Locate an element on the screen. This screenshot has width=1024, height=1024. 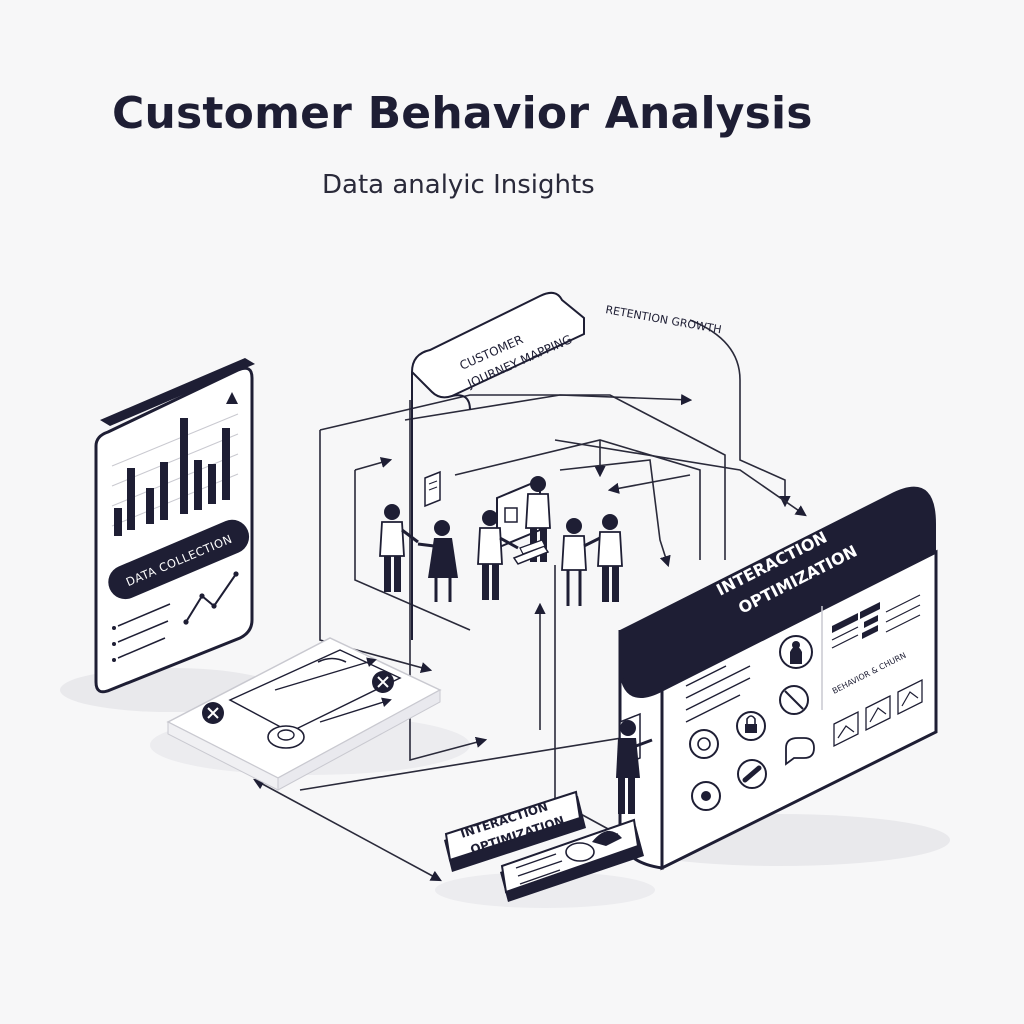
retention-growth-label: RETENTION GROWTH is located at coordinates (663, 319).